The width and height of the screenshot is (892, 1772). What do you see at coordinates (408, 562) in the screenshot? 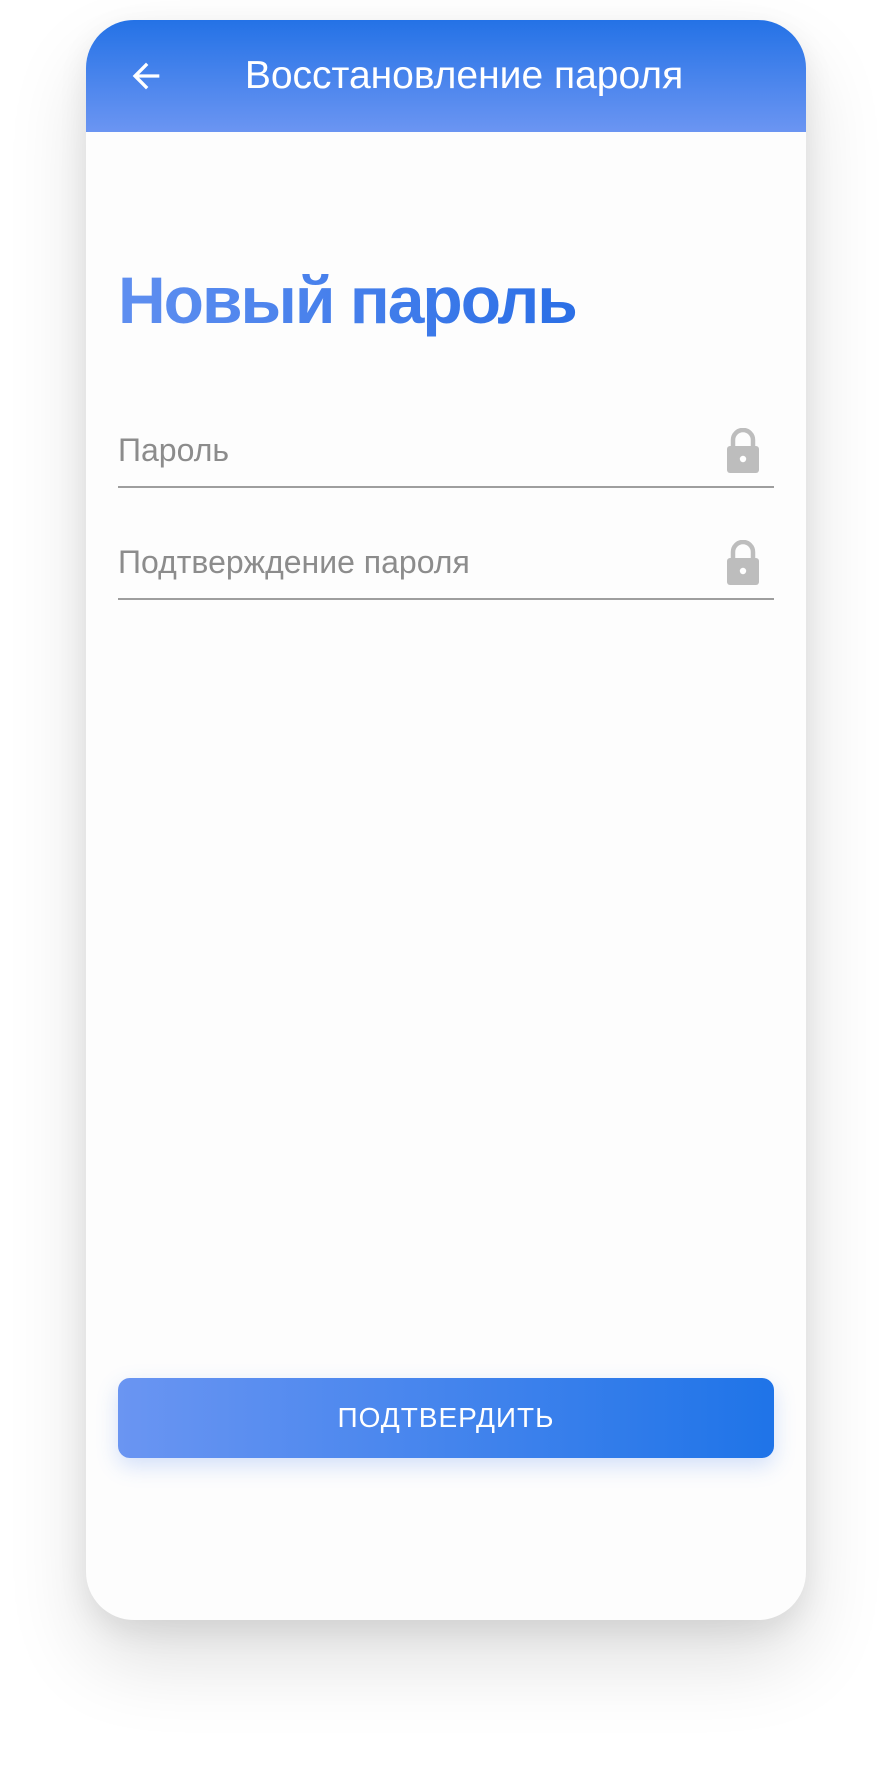
I see `password-confirm-input` at bounding box center [408, 562].